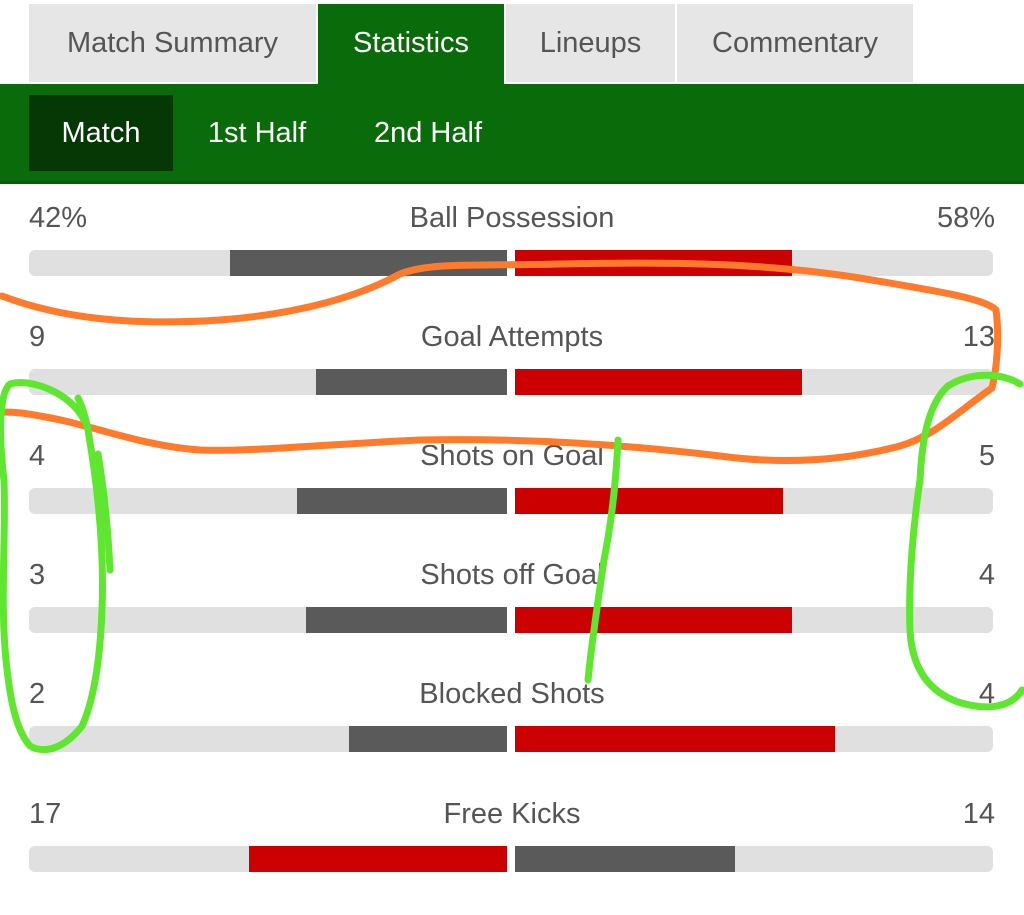 This screenshot has height=915, width=1024. Describe the element at coordinates (512, 134) in the screenshot. I see `period-tab-bar: Match 1st Half 2nd Half` at that location.